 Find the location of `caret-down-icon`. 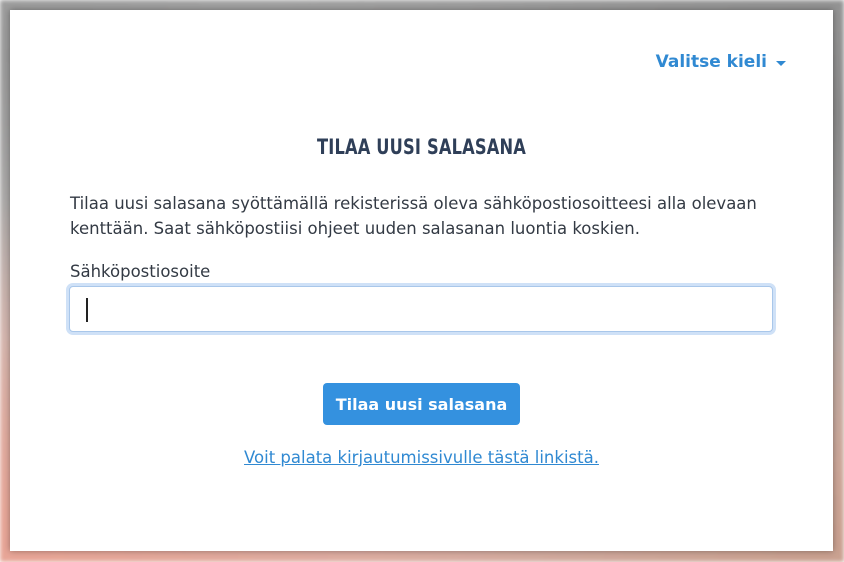

caret-down-icon is located at coordinates (781, 63).